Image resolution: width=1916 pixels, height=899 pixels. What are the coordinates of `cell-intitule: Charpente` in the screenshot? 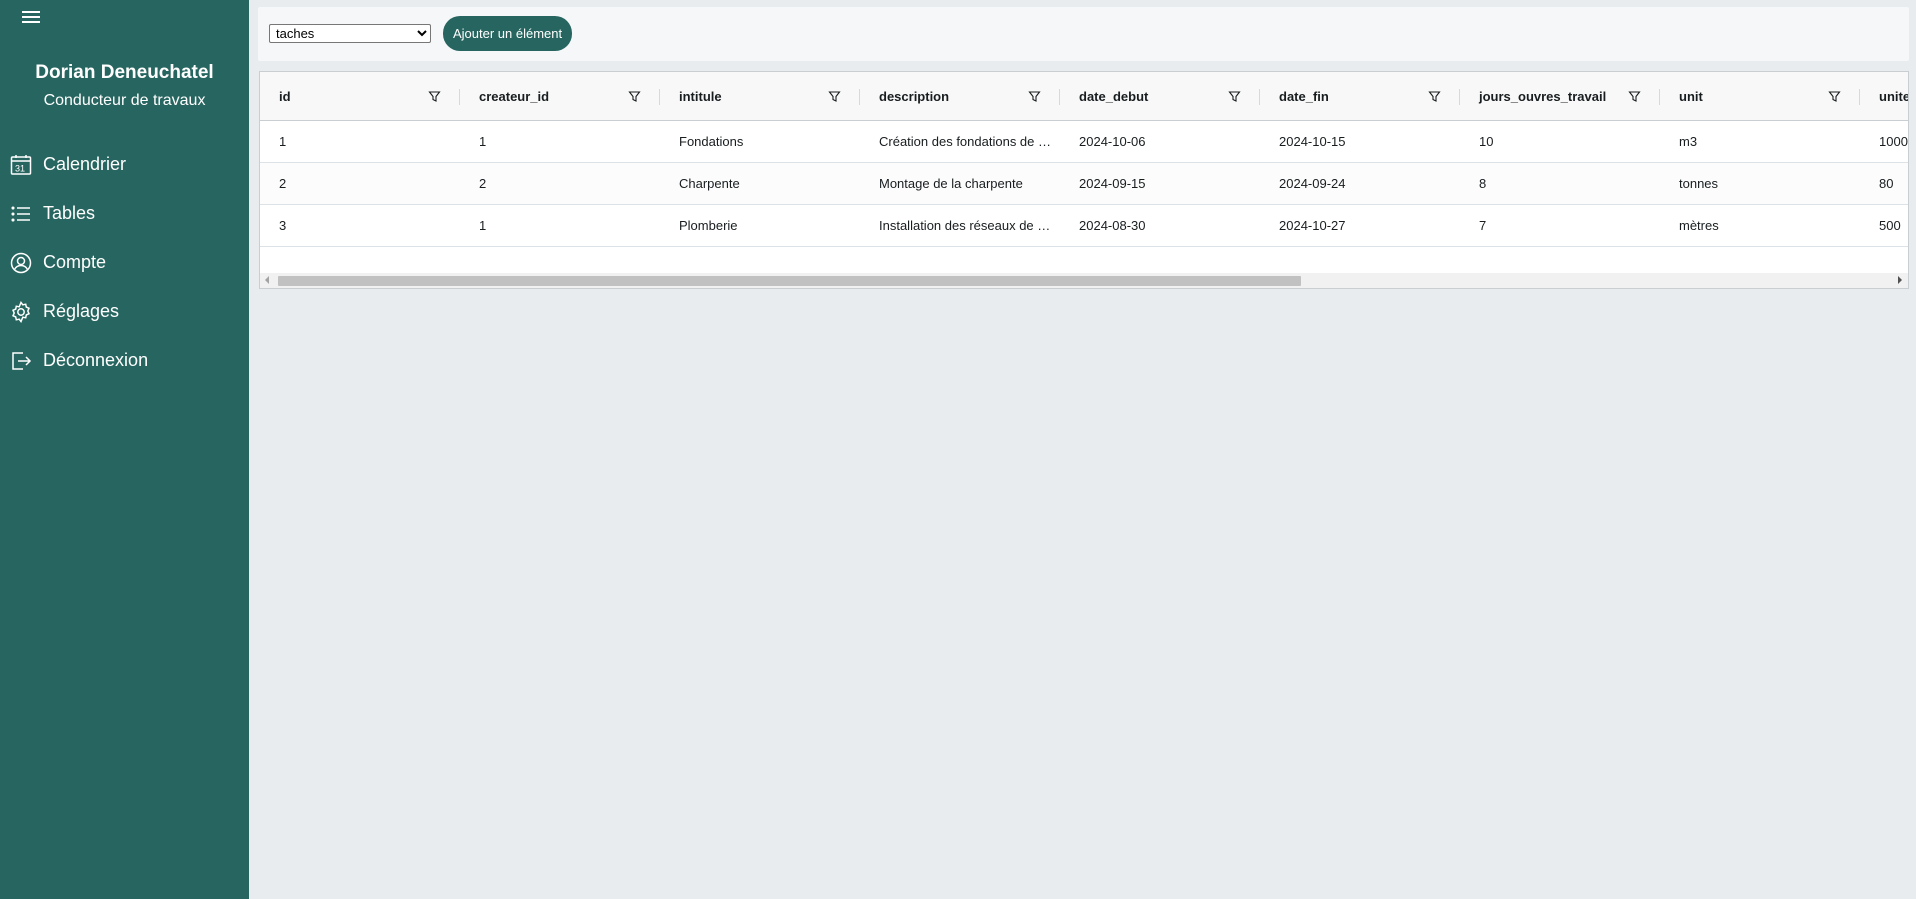 It's located at (760, 183).